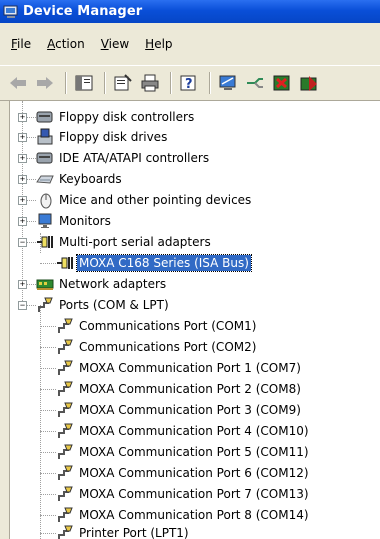 The image size is (380, 539). What do you see at coordinates (83, 11) in the screenshot?
I see `window-title: Device Manager` at bounding box center [83, 11].